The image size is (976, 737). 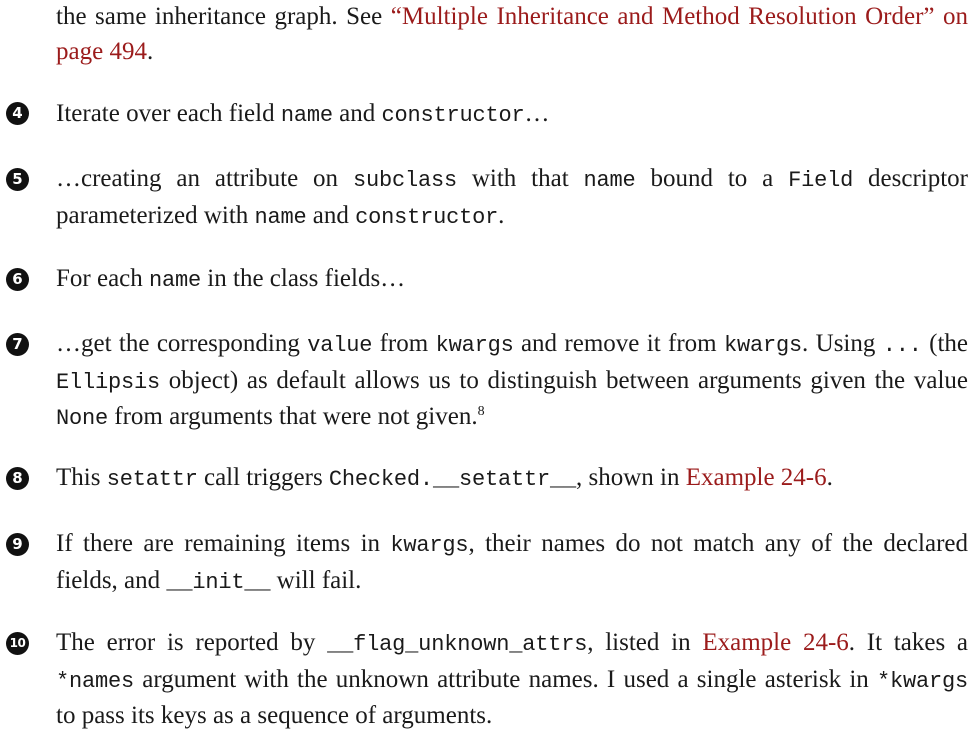 What do you see at coordinates (82, 418) in the screenshot?
I see `inline-code: None` at bounding box center [82, 418].